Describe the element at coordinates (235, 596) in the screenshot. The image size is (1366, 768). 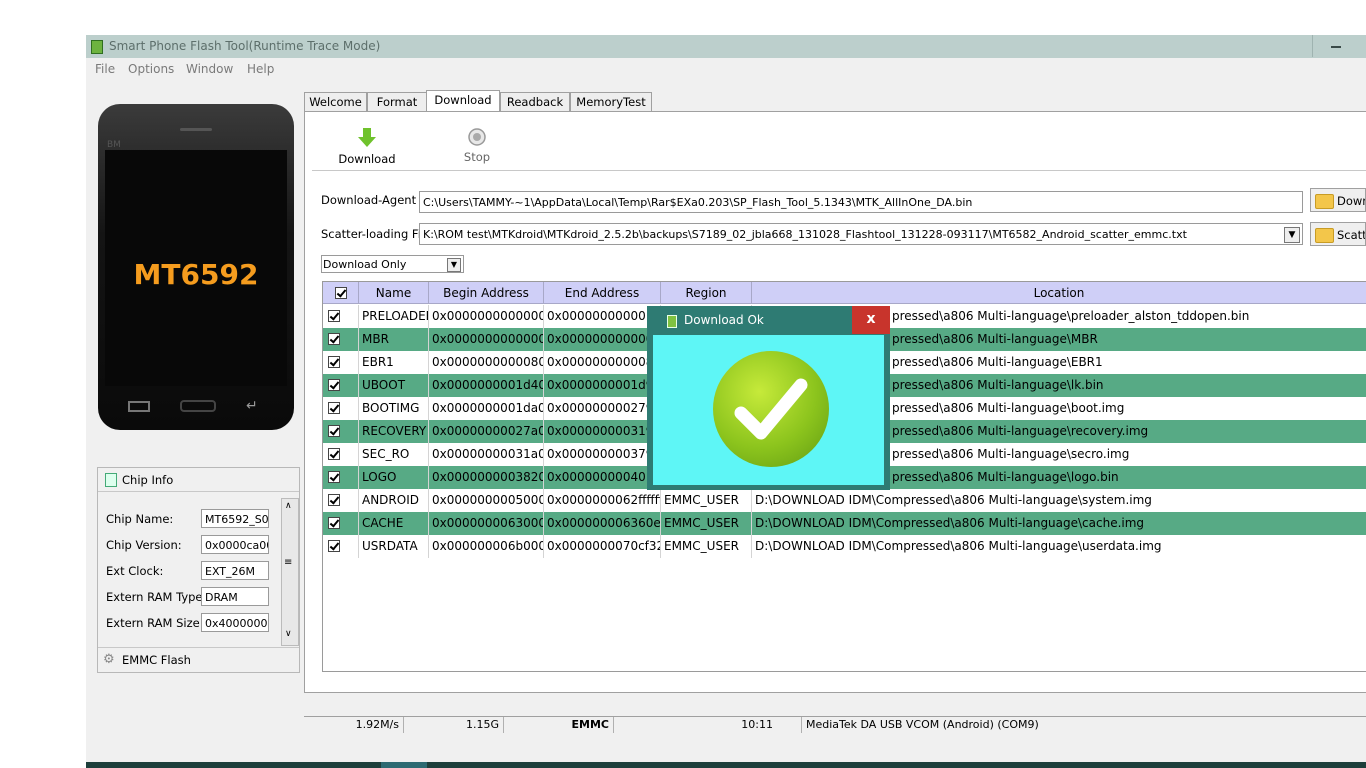
I see `ram-type-value: DRAM` at that location.